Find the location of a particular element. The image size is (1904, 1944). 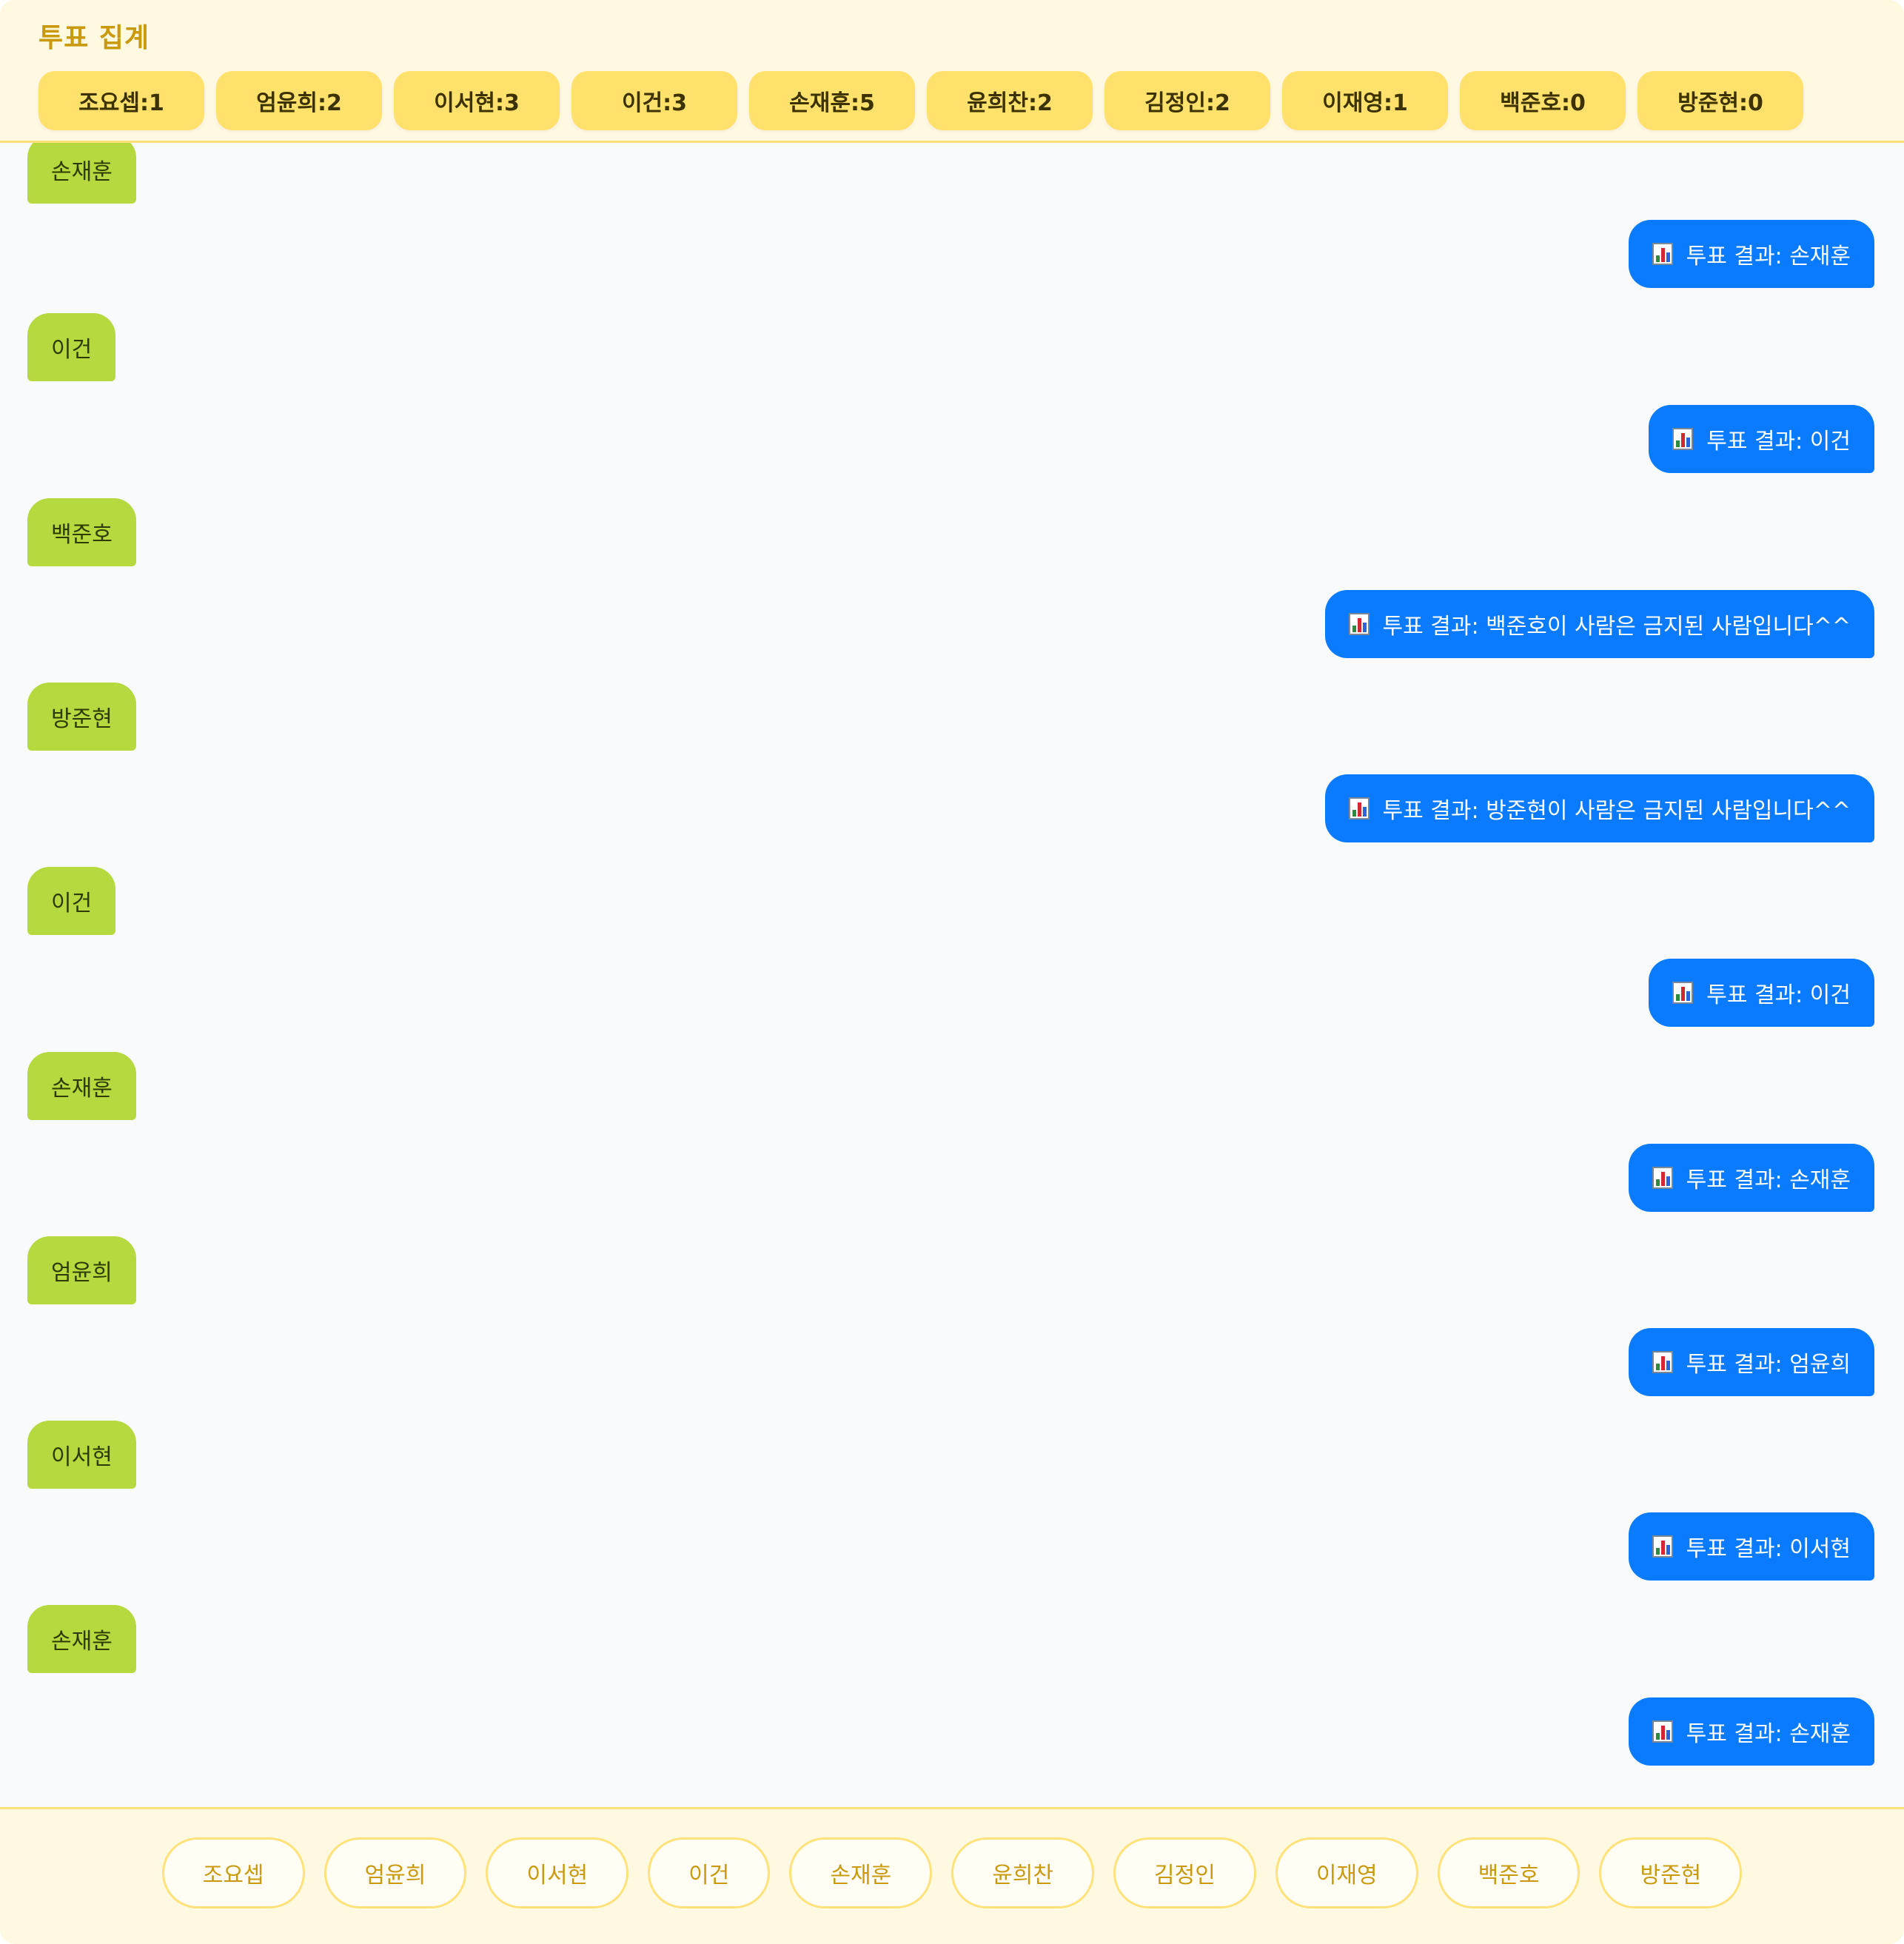

message-text: 이서현 is located at coordinates (82, 1457).